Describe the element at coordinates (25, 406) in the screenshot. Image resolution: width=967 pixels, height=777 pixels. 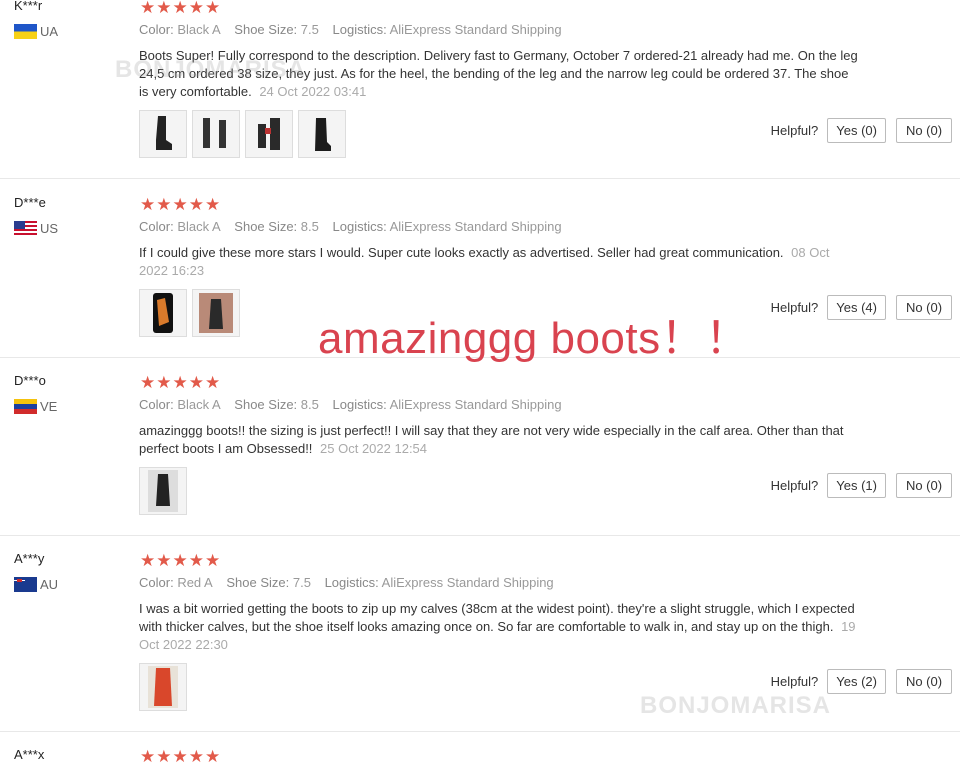
I see `venezuela-flag-icon` at that location.